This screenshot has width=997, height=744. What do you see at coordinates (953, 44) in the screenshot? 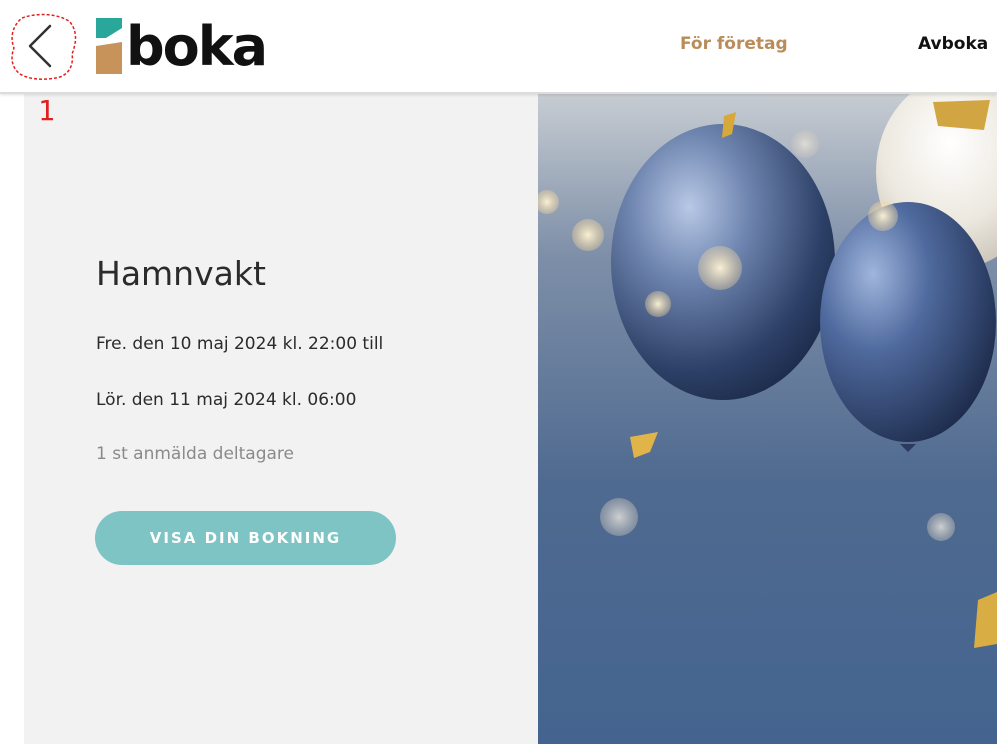
I see `nav-cancel-link: Avboka` at bounding box center [953, 44].